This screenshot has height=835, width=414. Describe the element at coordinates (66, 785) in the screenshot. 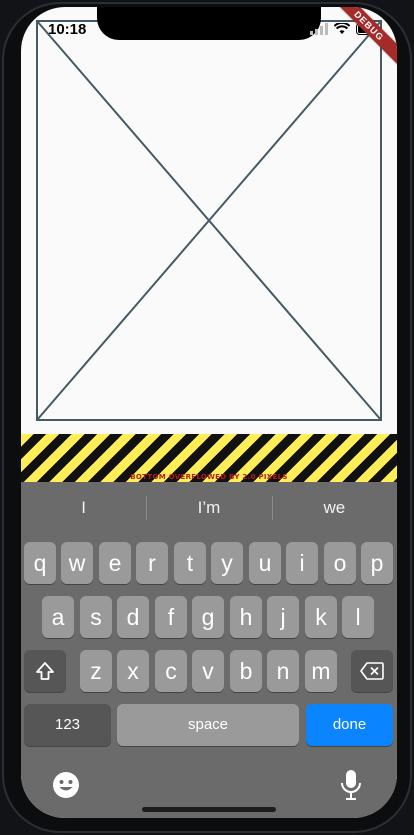

I see `emoji-icon` at that location.